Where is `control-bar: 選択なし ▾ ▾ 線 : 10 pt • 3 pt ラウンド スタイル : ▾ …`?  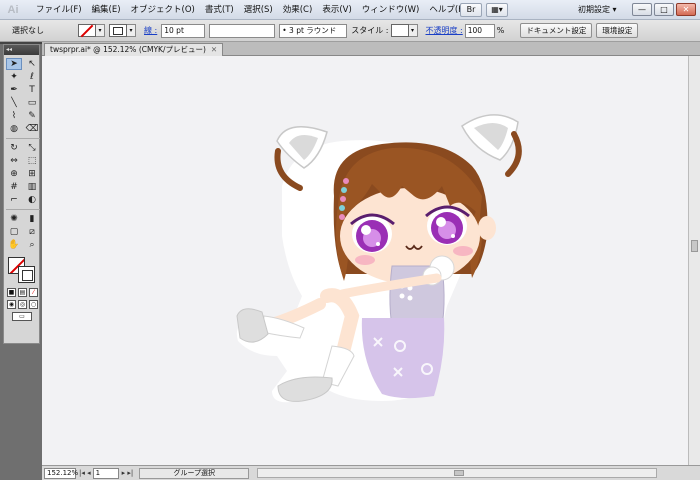
control-bar: 選択なし ▾ ▾ 線 : 10 pt • 3 pt ラウンド スタイル : ▾ … is located at coordinates (350, 31).